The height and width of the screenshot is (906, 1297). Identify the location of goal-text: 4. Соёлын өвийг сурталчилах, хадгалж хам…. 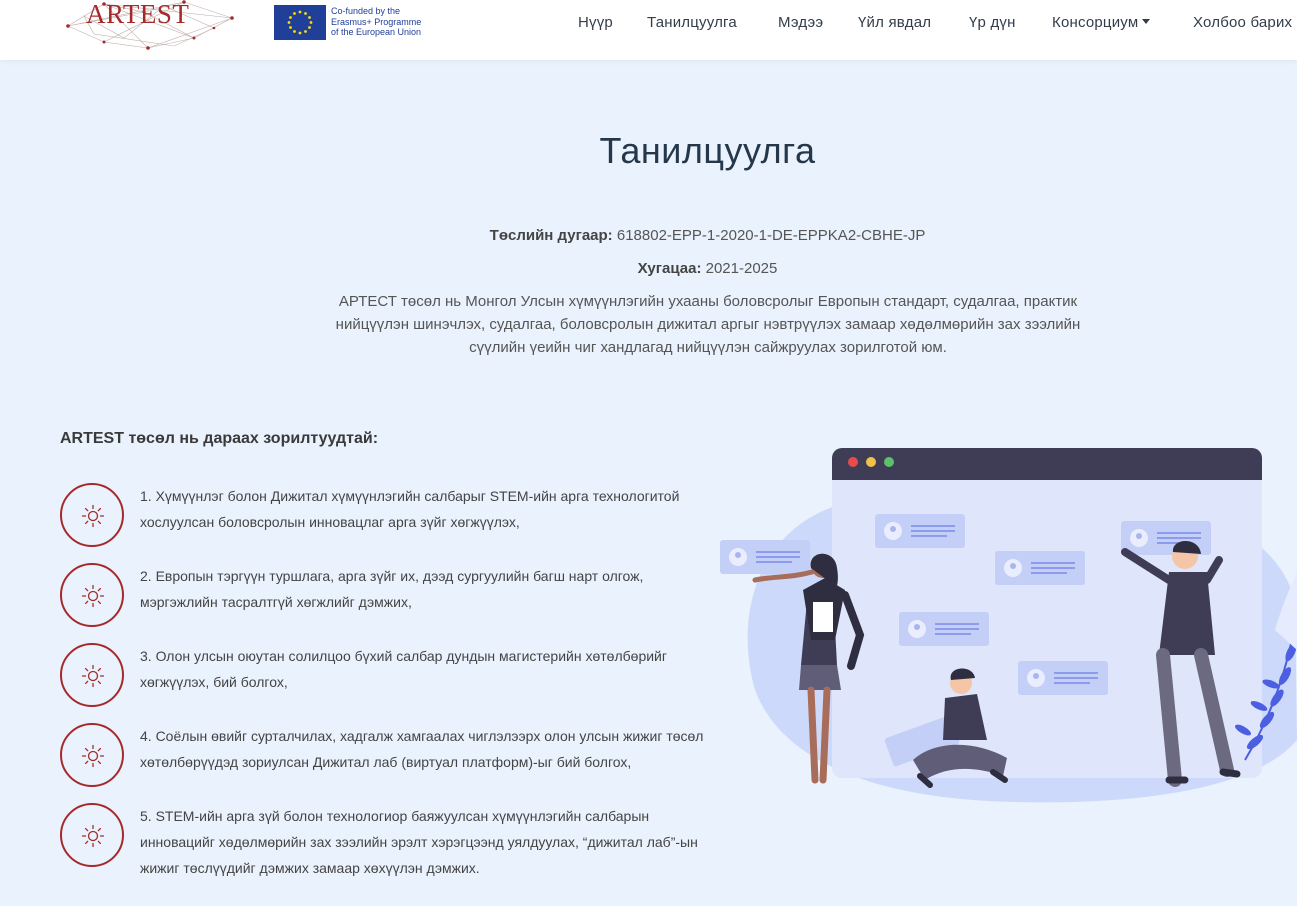
(422, 749).